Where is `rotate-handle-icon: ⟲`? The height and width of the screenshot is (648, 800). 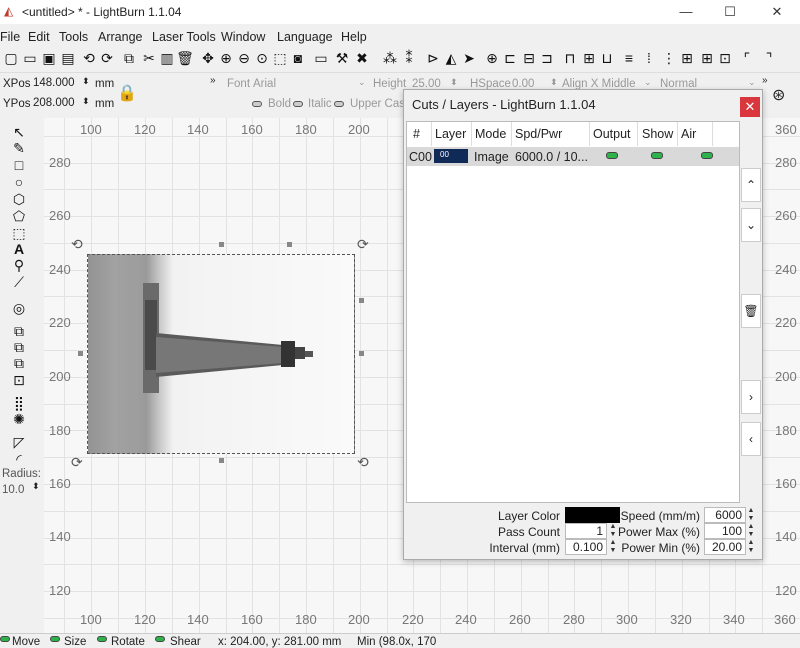 rotate-handle-icon: ⟲ is located at coordinates (363, 462).